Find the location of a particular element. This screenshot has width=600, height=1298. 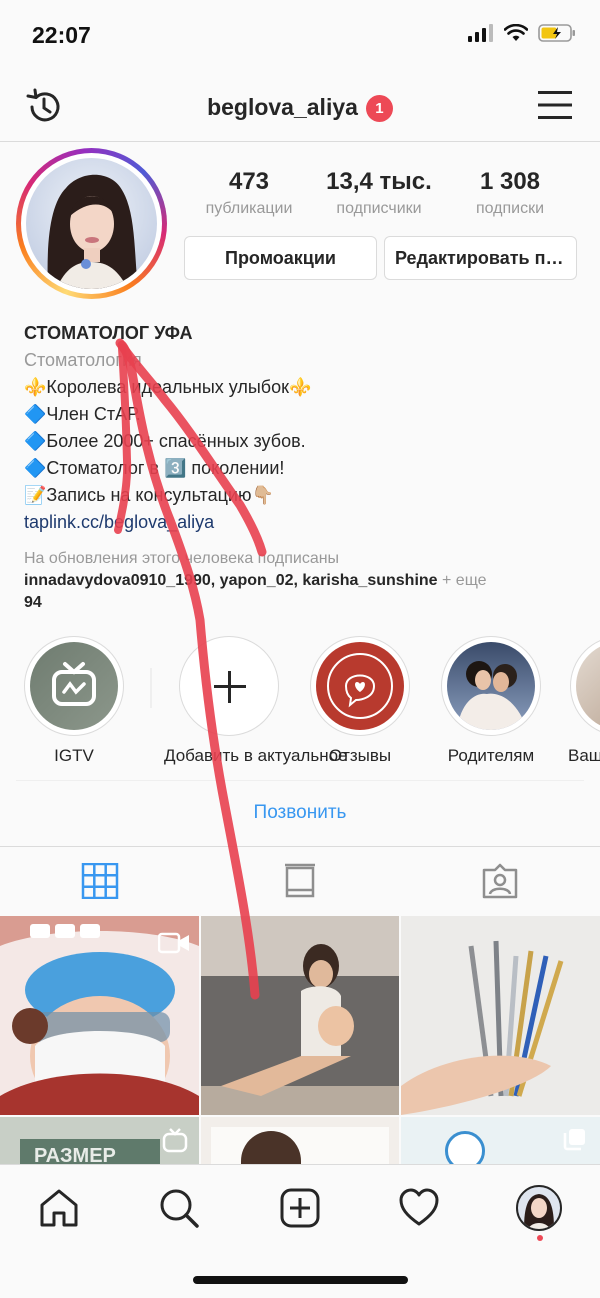

profile-avatar is located at coordinates (91, 223).